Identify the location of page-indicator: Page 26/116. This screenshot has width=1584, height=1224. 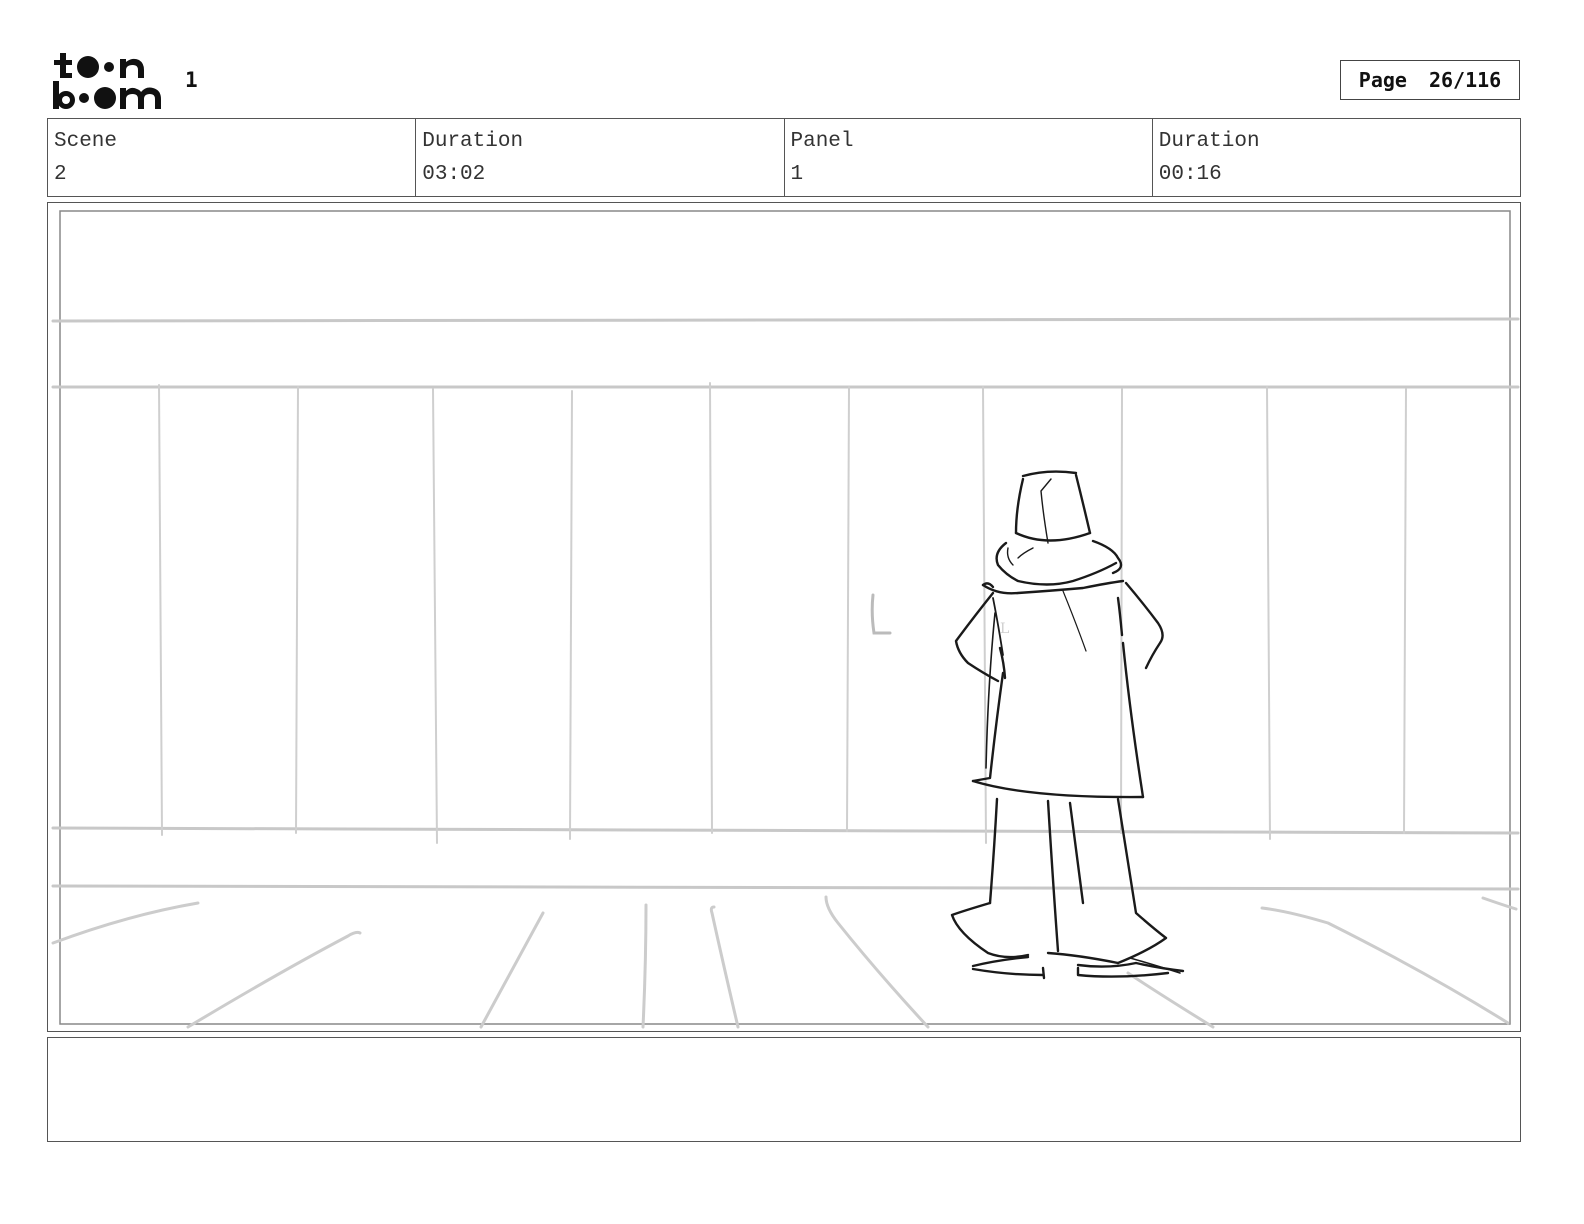
(1430, 80).